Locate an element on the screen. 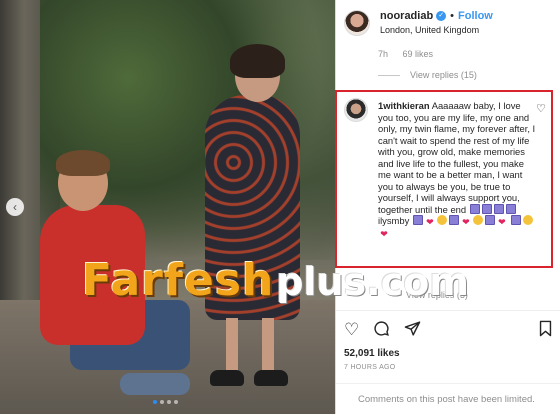 Image resolution: width=560 pixels, height=414 pixels. view-replies-link: View replies (15) is located at coordinates (427, 75).